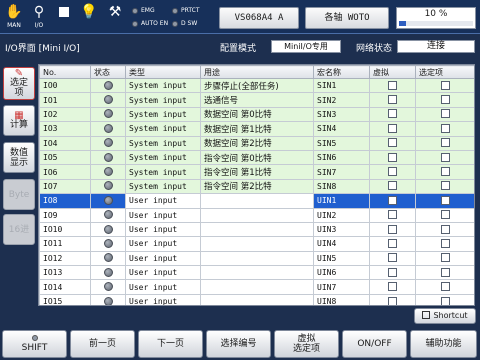  I want to click on speed-indicator: 10 %, so click(436, 18).